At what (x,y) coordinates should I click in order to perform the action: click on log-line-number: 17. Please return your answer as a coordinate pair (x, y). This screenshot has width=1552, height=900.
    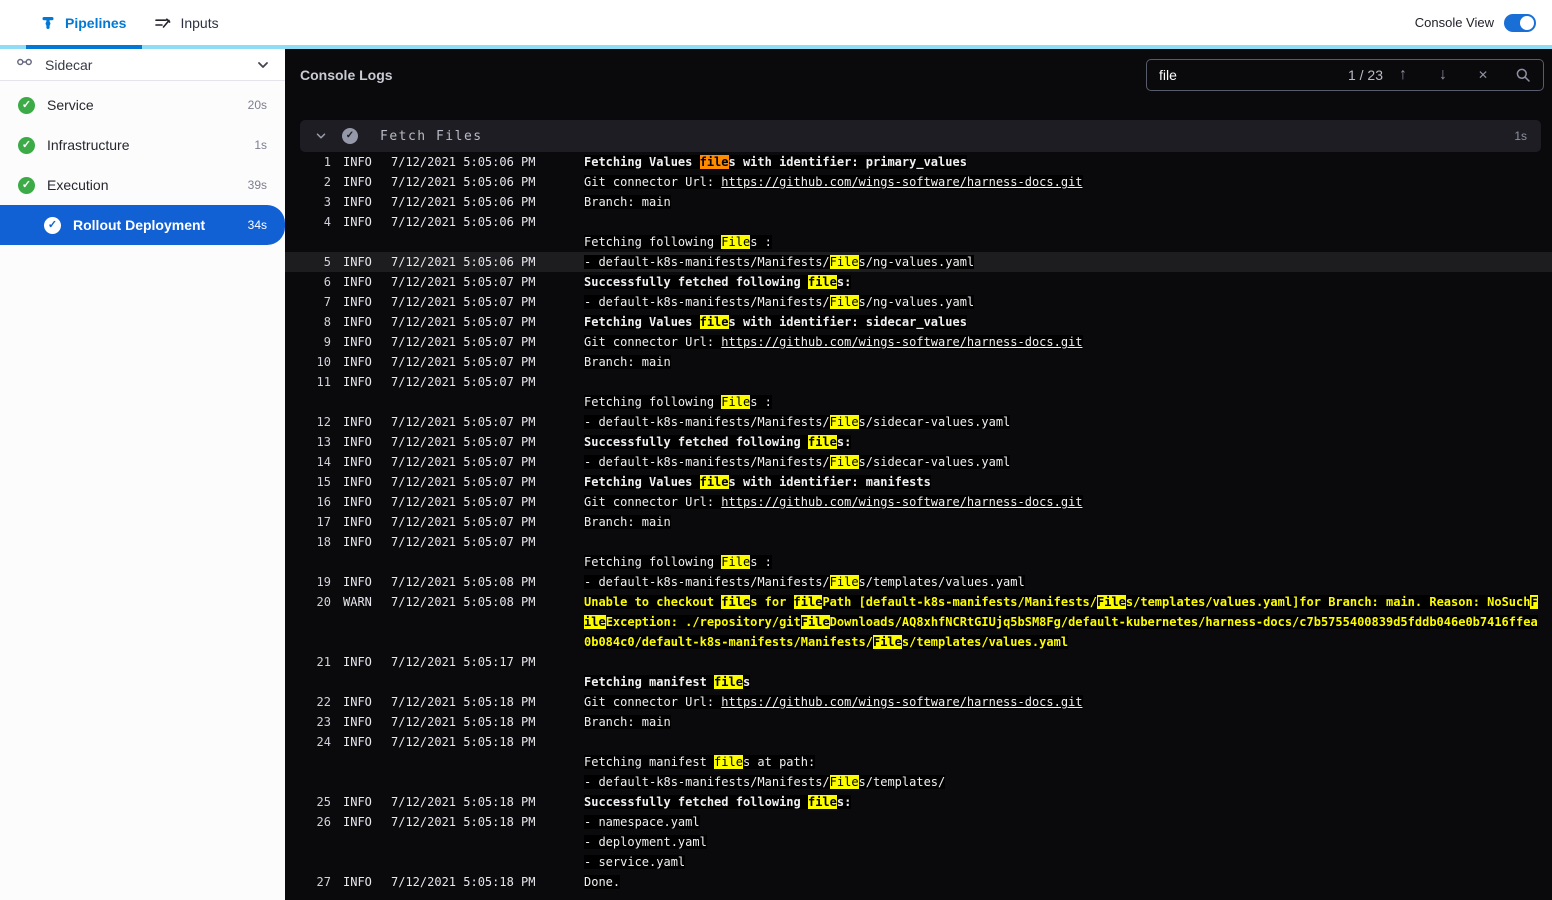
    Looking at the image, I should click on (323, 522).